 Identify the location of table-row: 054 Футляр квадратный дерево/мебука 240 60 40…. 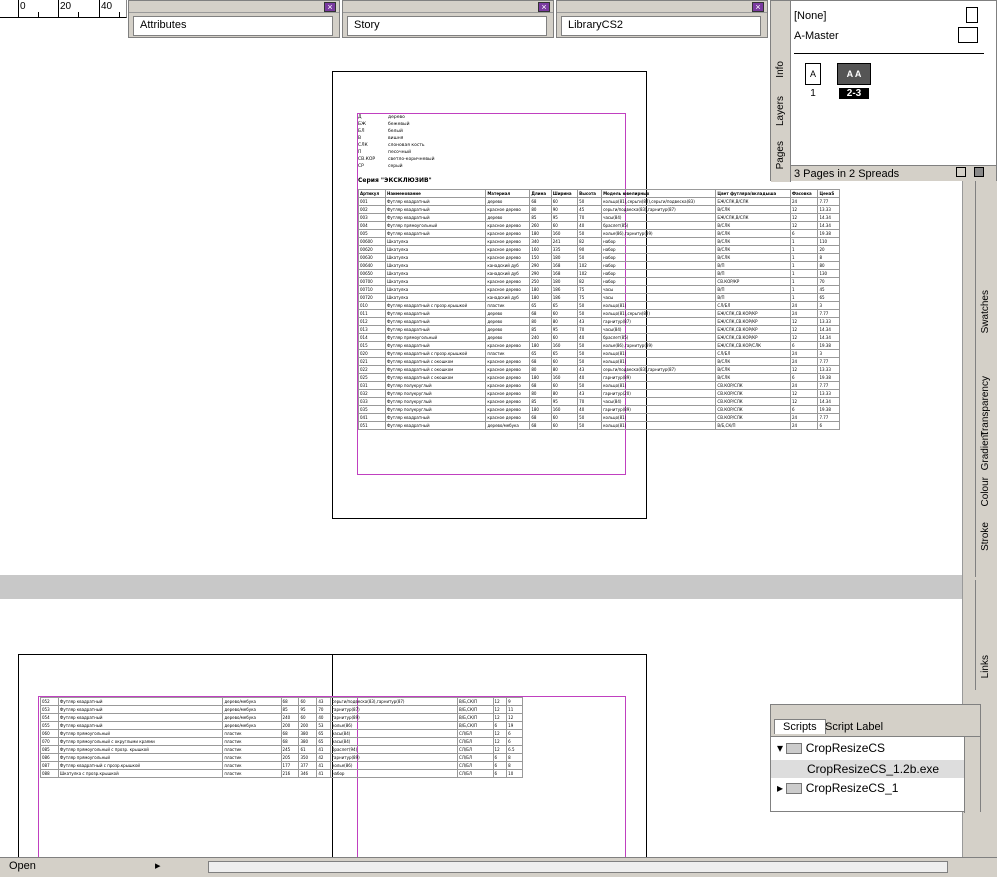
(281, 717).